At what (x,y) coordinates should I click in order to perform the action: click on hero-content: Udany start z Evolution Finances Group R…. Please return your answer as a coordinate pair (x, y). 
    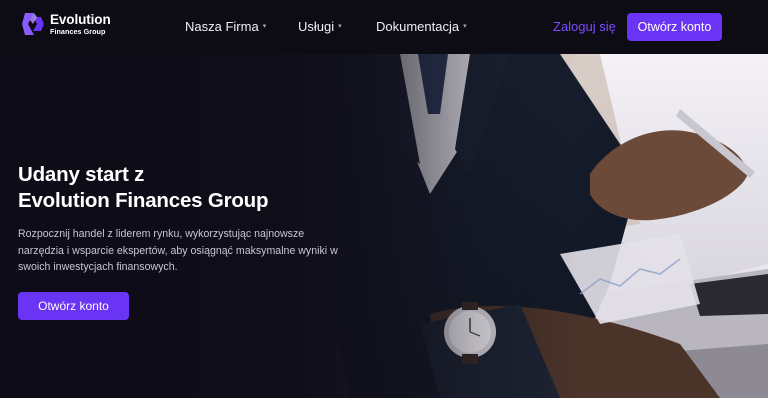
    Looking at the image, I should click on (203, 219).